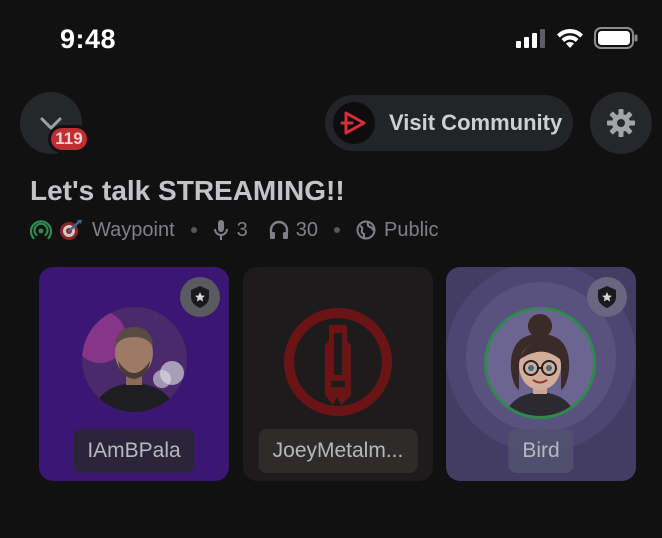 This screenshot has height=538, width=662. Describe the element at coordinates (366, 230) in the screenshot. I see `globe-icon` at that location.